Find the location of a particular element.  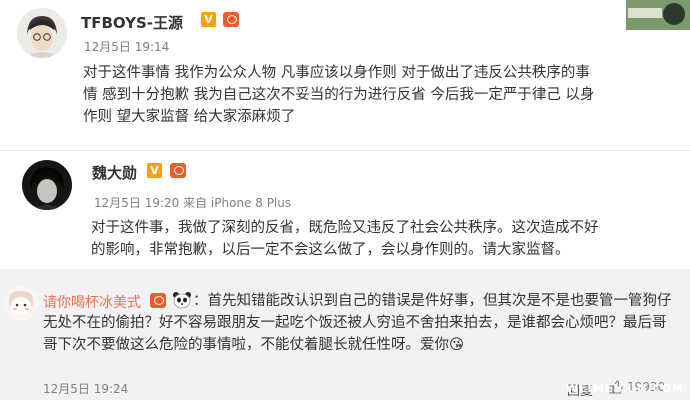

post-time: 12月5日 19:14 is located at coordinates (126, 46).